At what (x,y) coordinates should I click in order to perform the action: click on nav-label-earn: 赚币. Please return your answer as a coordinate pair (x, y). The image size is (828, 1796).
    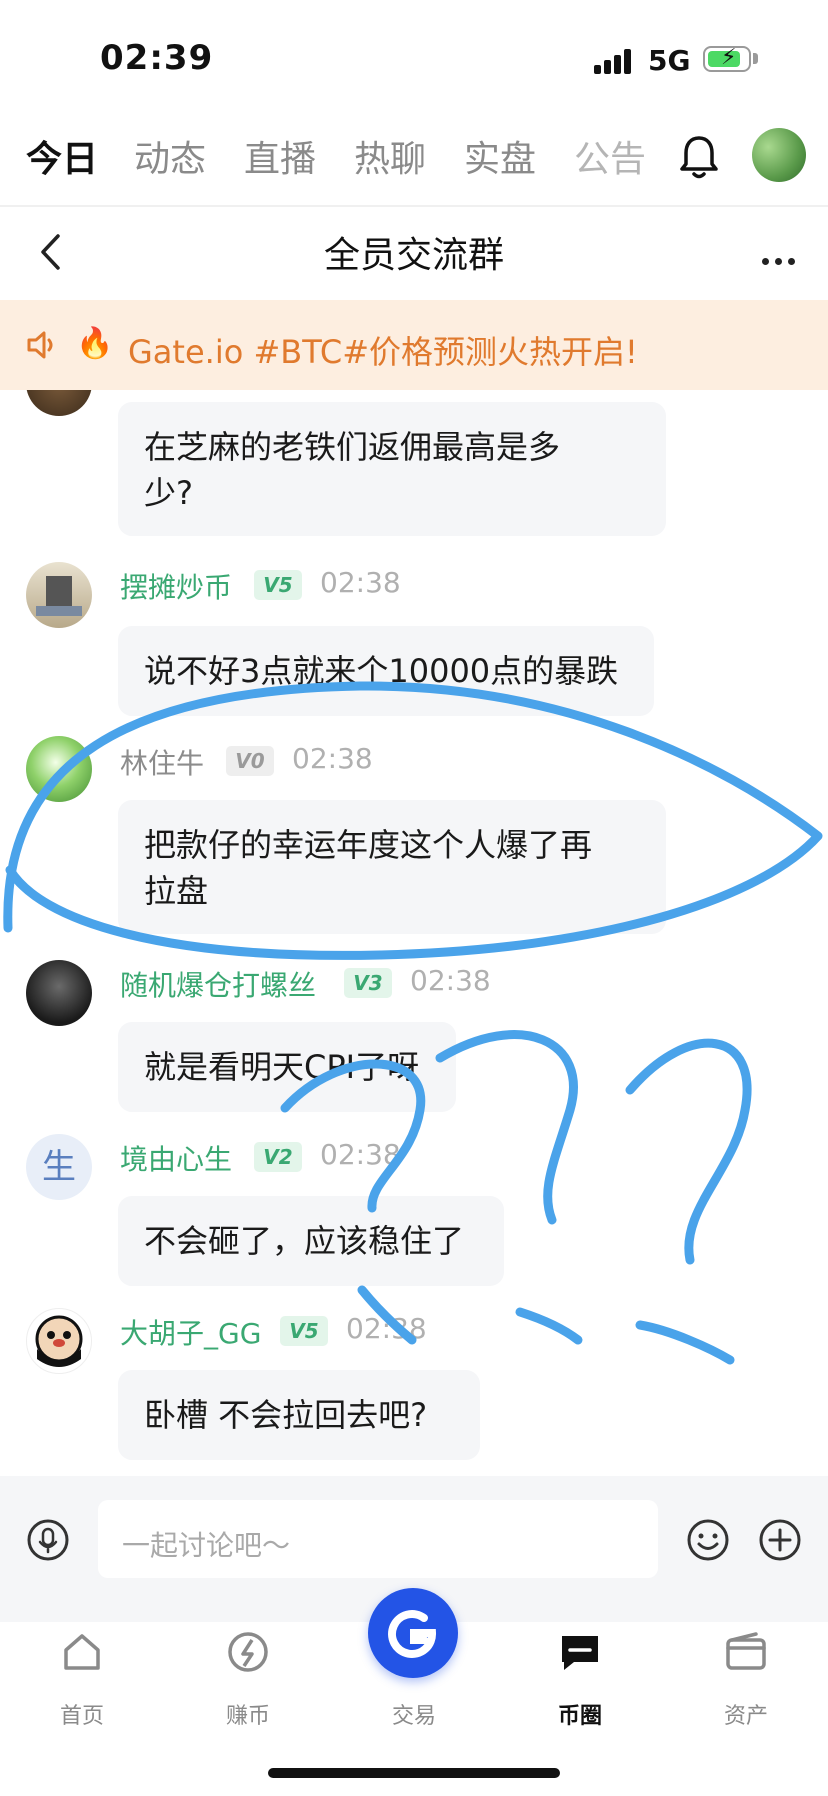
    Looking at the image, I should click on (248, 1714).